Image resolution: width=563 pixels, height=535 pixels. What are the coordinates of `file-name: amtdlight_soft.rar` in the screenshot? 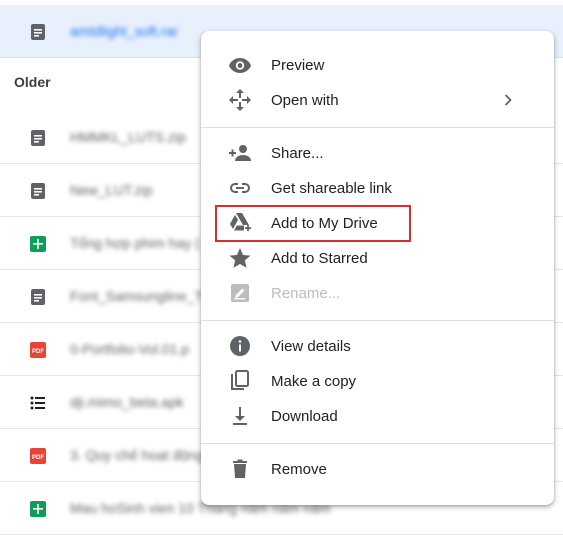 It's located at (124, 31).